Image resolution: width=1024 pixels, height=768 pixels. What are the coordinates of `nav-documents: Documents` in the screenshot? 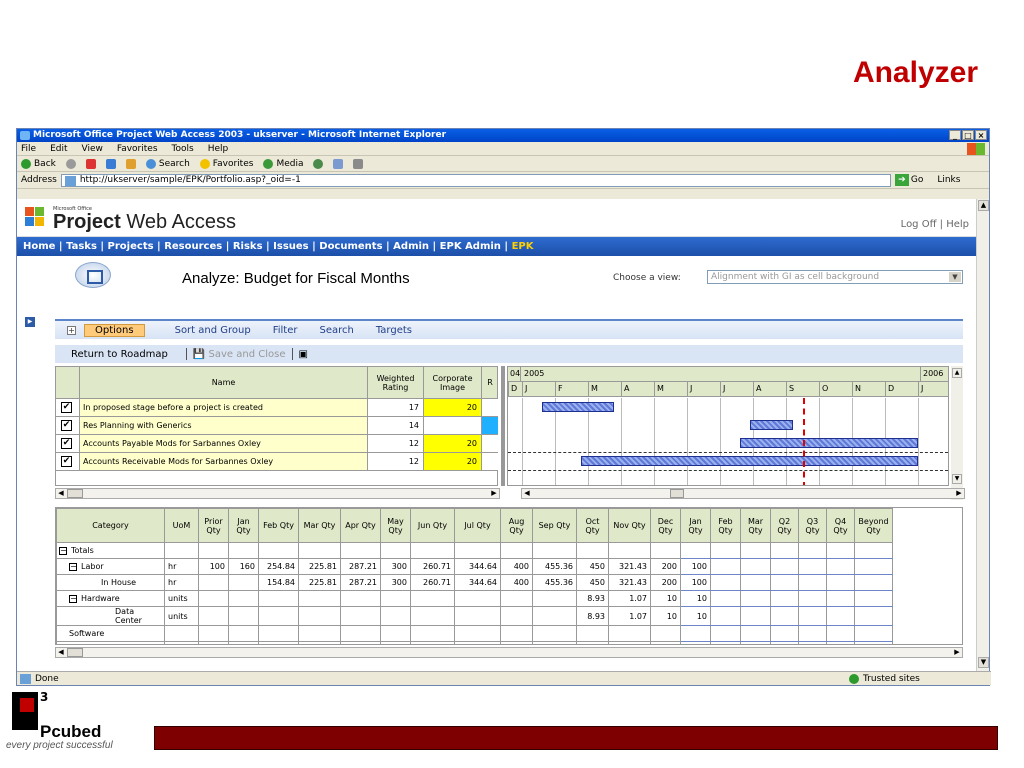 It's located at (350, 246).